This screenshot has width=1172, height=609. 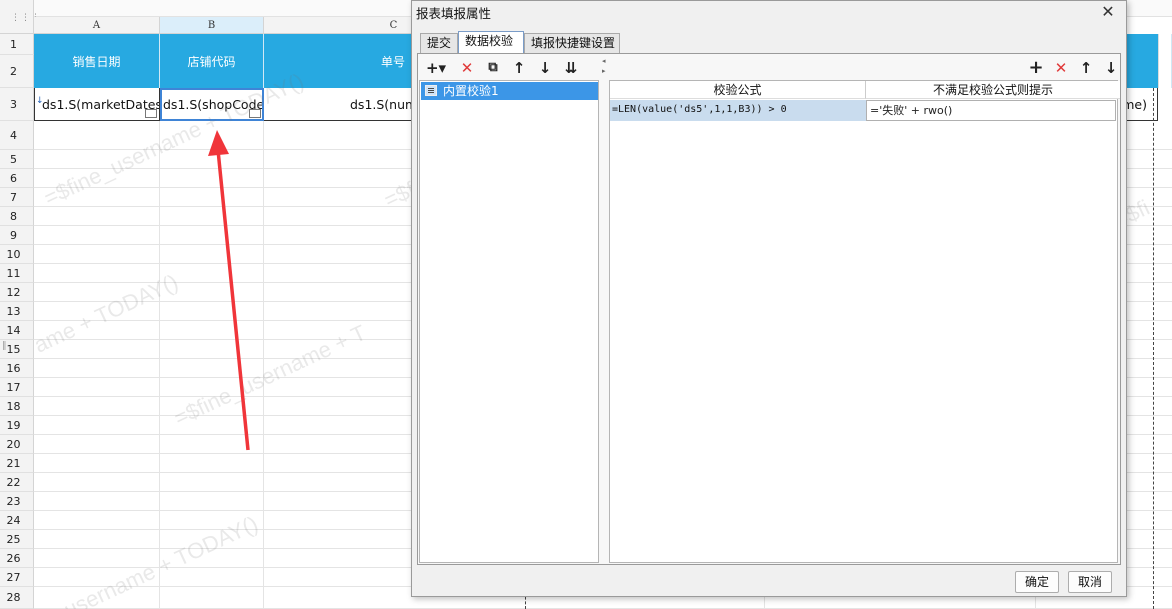 What do you see at coordinates (1036, 68) in the screenshot?
I see `add-row-icon: +` at bounding box center [1036, 68].